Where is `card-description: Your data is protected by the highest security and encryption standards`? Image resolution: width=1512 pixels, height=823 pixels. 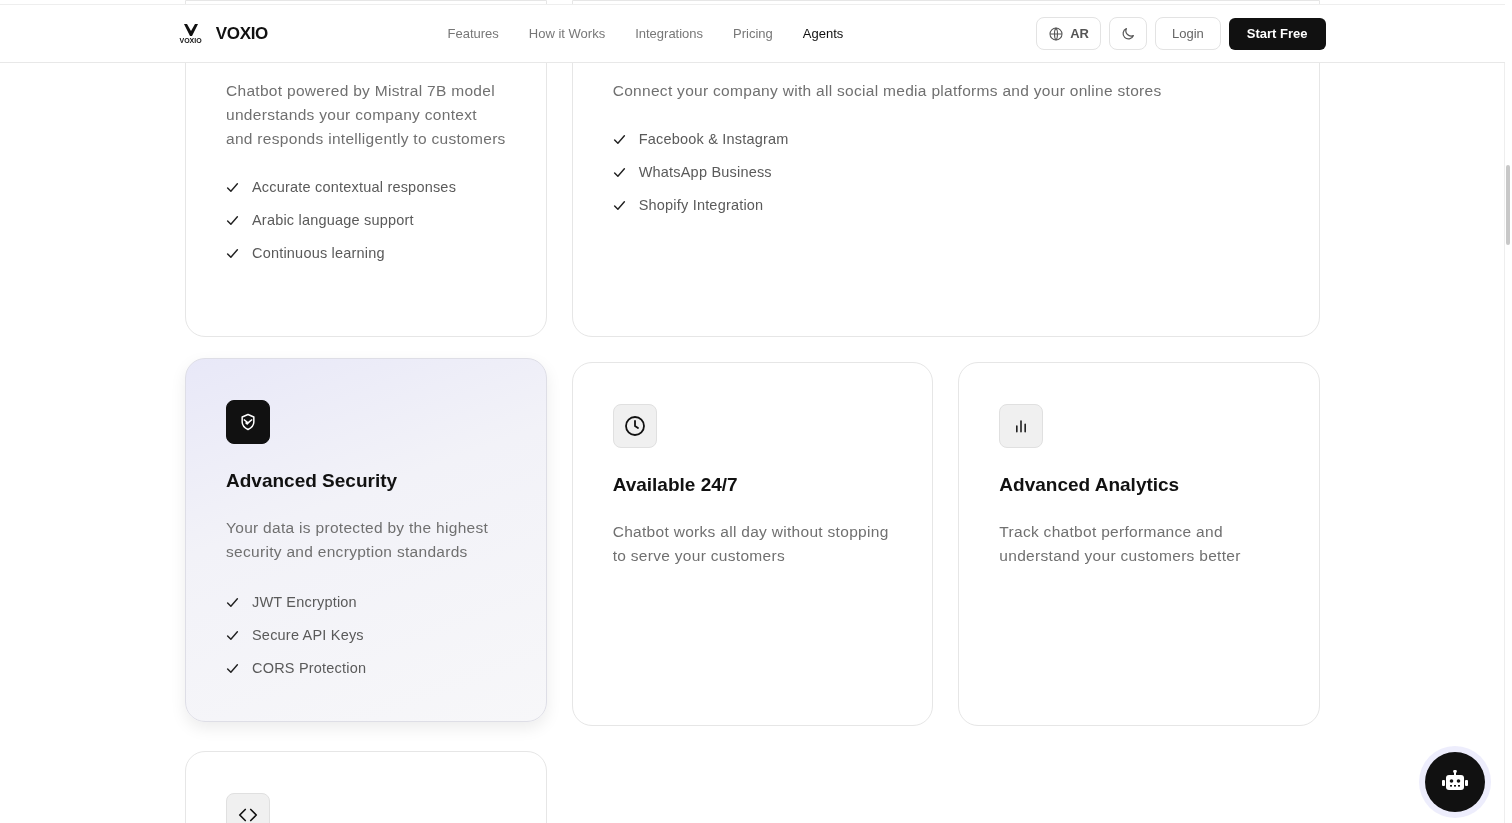
card-description: Your data is protected by the highest security and encryption standards is located at coordinates (358, 540).